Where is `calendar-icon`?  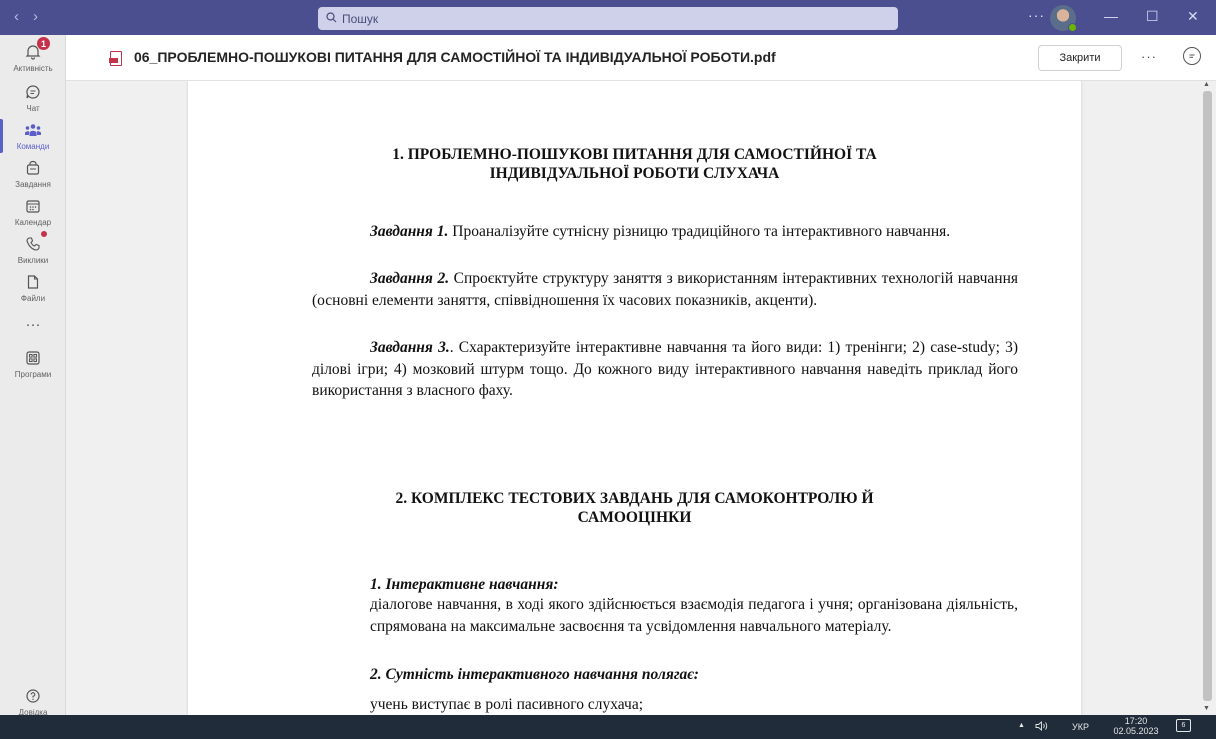 calendar-icon is located at coordinates (33, 206).